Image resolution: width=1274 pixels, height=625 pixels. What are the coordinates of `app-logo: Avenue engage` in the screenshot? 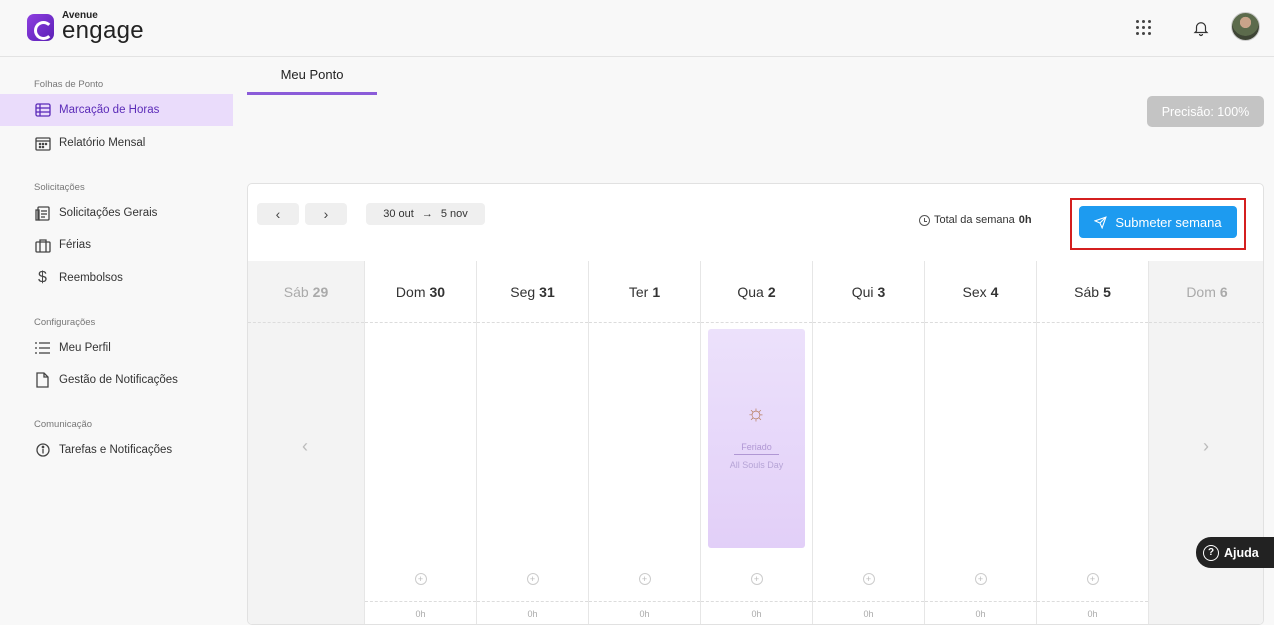 It's located at (85, 27).